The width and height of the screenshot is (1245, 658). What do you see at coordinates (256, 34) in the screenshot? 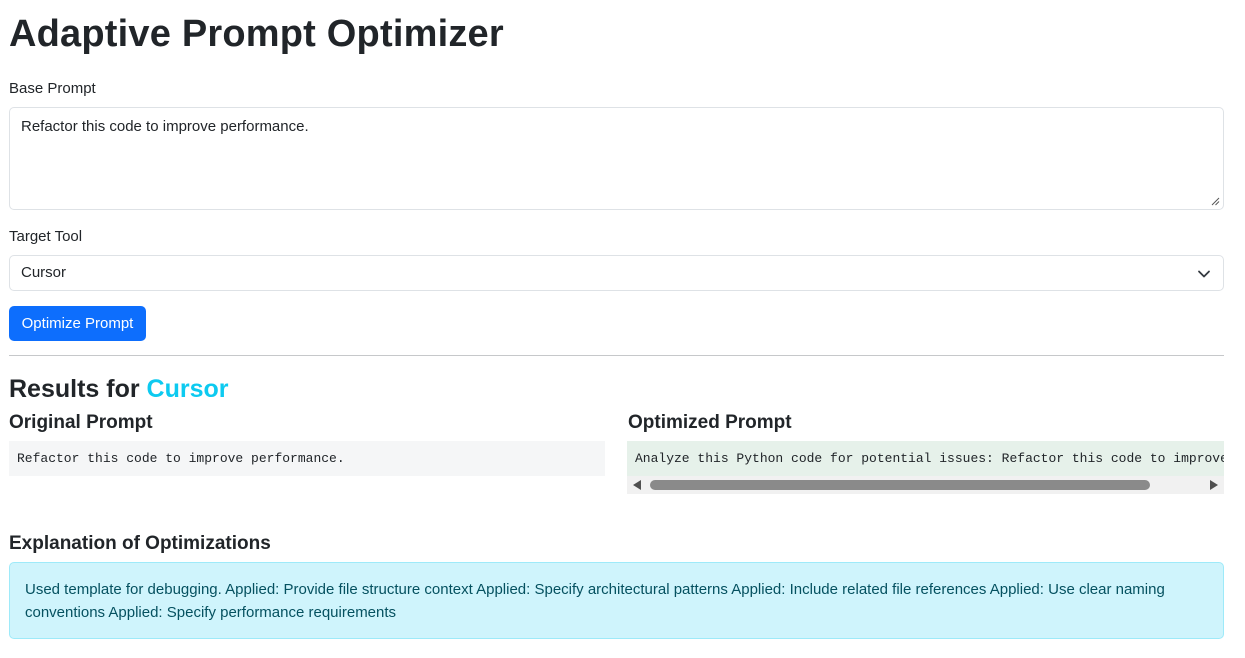
I see `page-title: Adaptive Prompt Optimizer` at bounding box center [256, 34].